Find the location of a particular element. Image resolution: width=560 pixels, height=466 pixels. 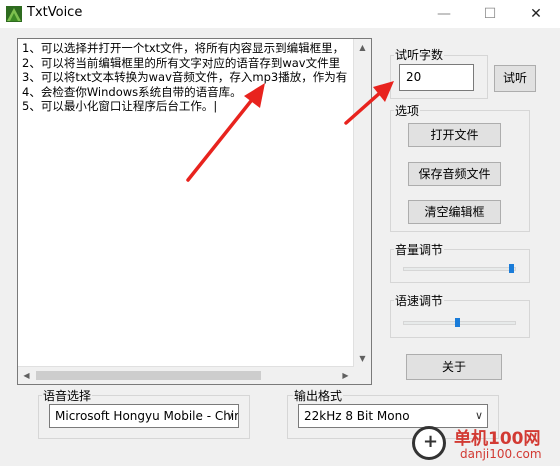

speed-label: 语速调节 is located at coordinates (419, 300).